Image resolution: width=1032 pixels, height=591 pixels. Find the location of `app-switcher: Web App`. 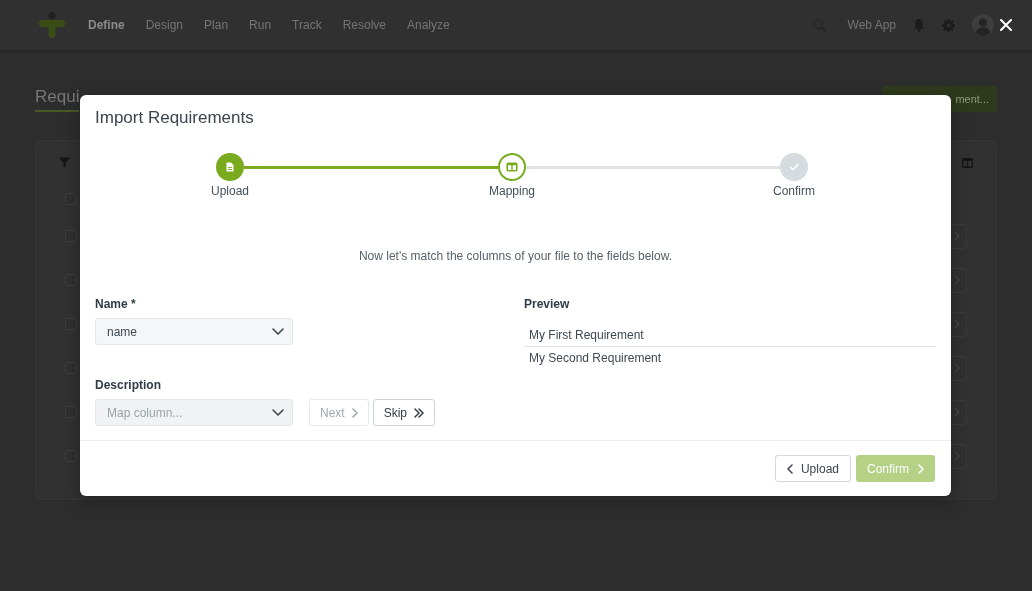

app-switcher: Web App is located at coordinates (871, 25).